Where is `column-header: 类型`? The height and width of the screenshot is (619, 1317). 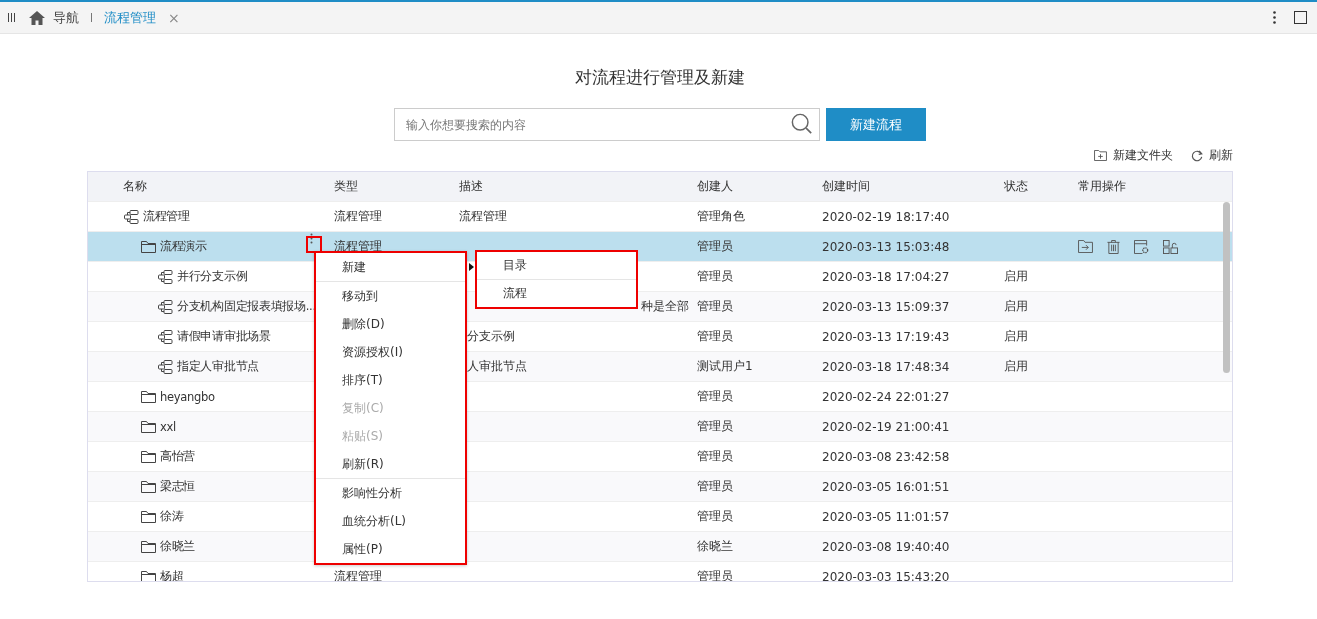
column-header: 类型 is located at coordinates (346, 186).